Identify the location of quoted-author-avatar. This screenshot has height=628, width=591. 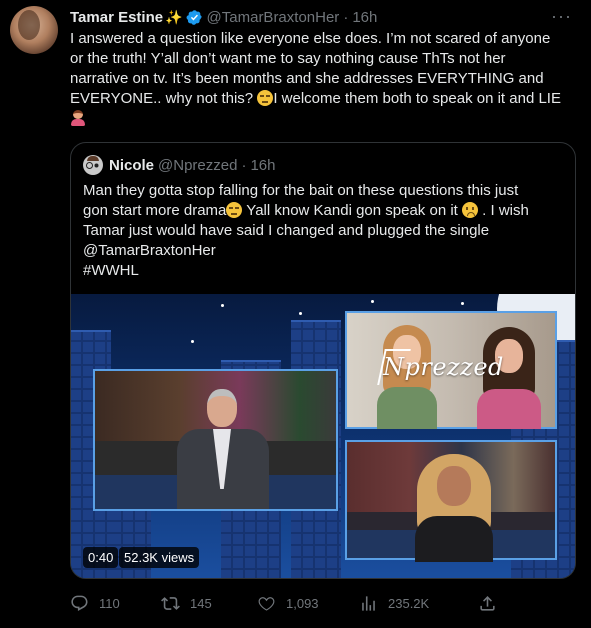
(93, 165).